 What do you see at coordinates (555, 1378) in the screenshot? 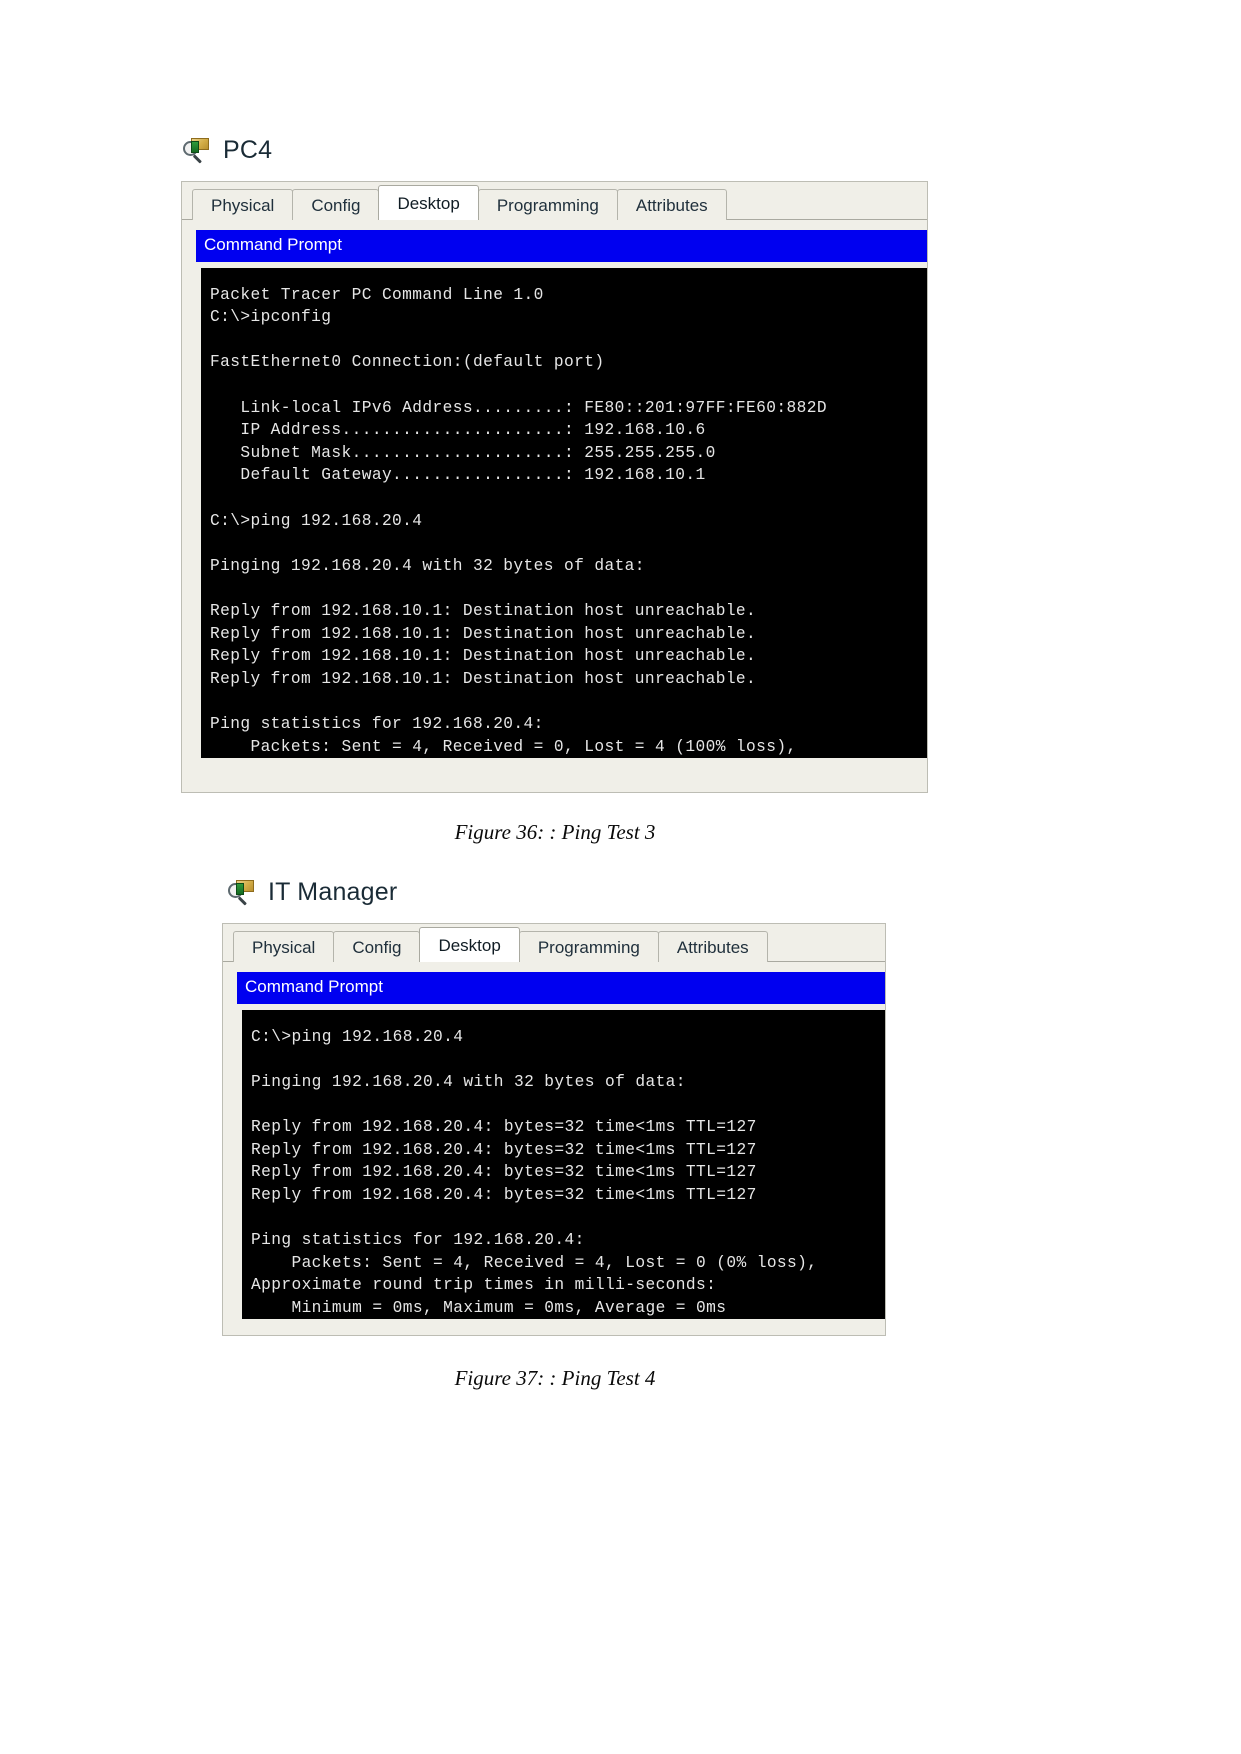
I see `figure-caption-37: Figure 37: : Ping Test 4` at bounding box center [555, 1378].